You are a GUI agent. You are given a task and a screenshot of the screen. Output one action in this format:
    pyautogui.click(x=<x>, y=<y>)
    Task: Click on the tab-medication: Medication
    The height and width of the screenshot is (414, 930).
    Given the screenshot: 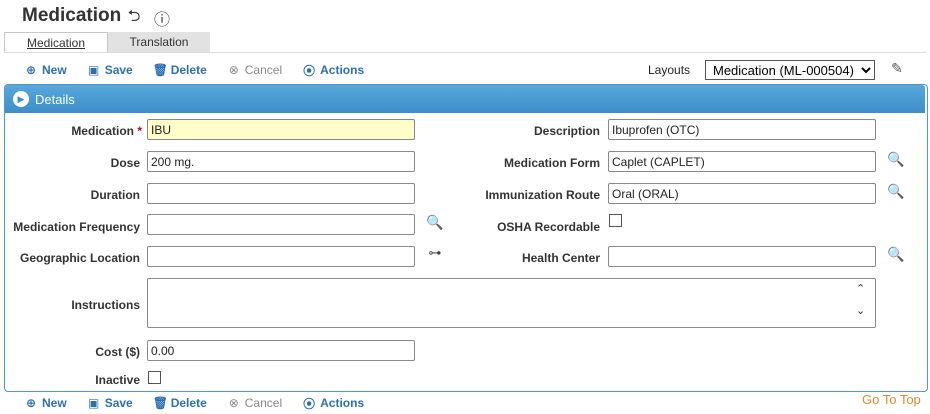 What is the action you would take?
    pyautogui.click(x=56, y=42)
    